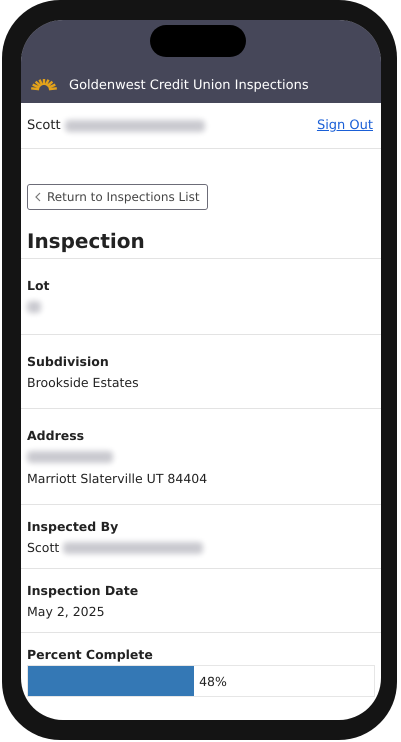  Describe the element at coordinates (117, 479) in the screenshot. I see `field-value: Marriott Slaterville UT 84404` at that location.